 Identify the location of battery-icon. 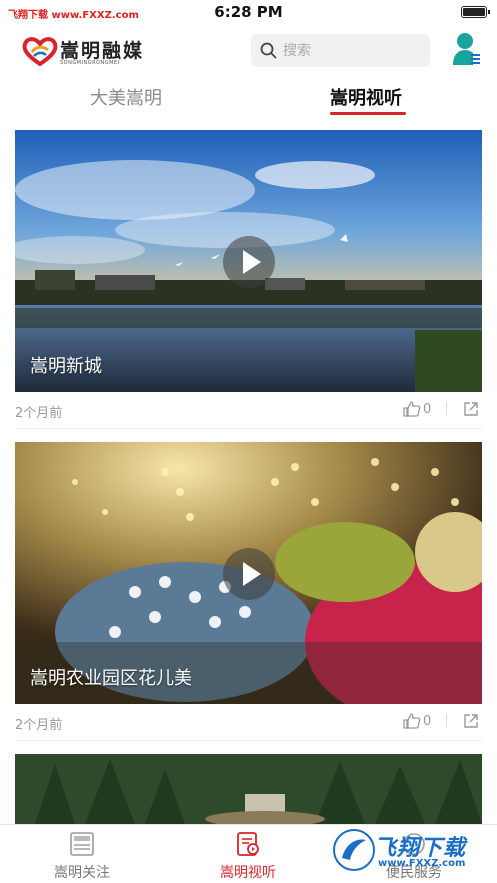
(475, 12).